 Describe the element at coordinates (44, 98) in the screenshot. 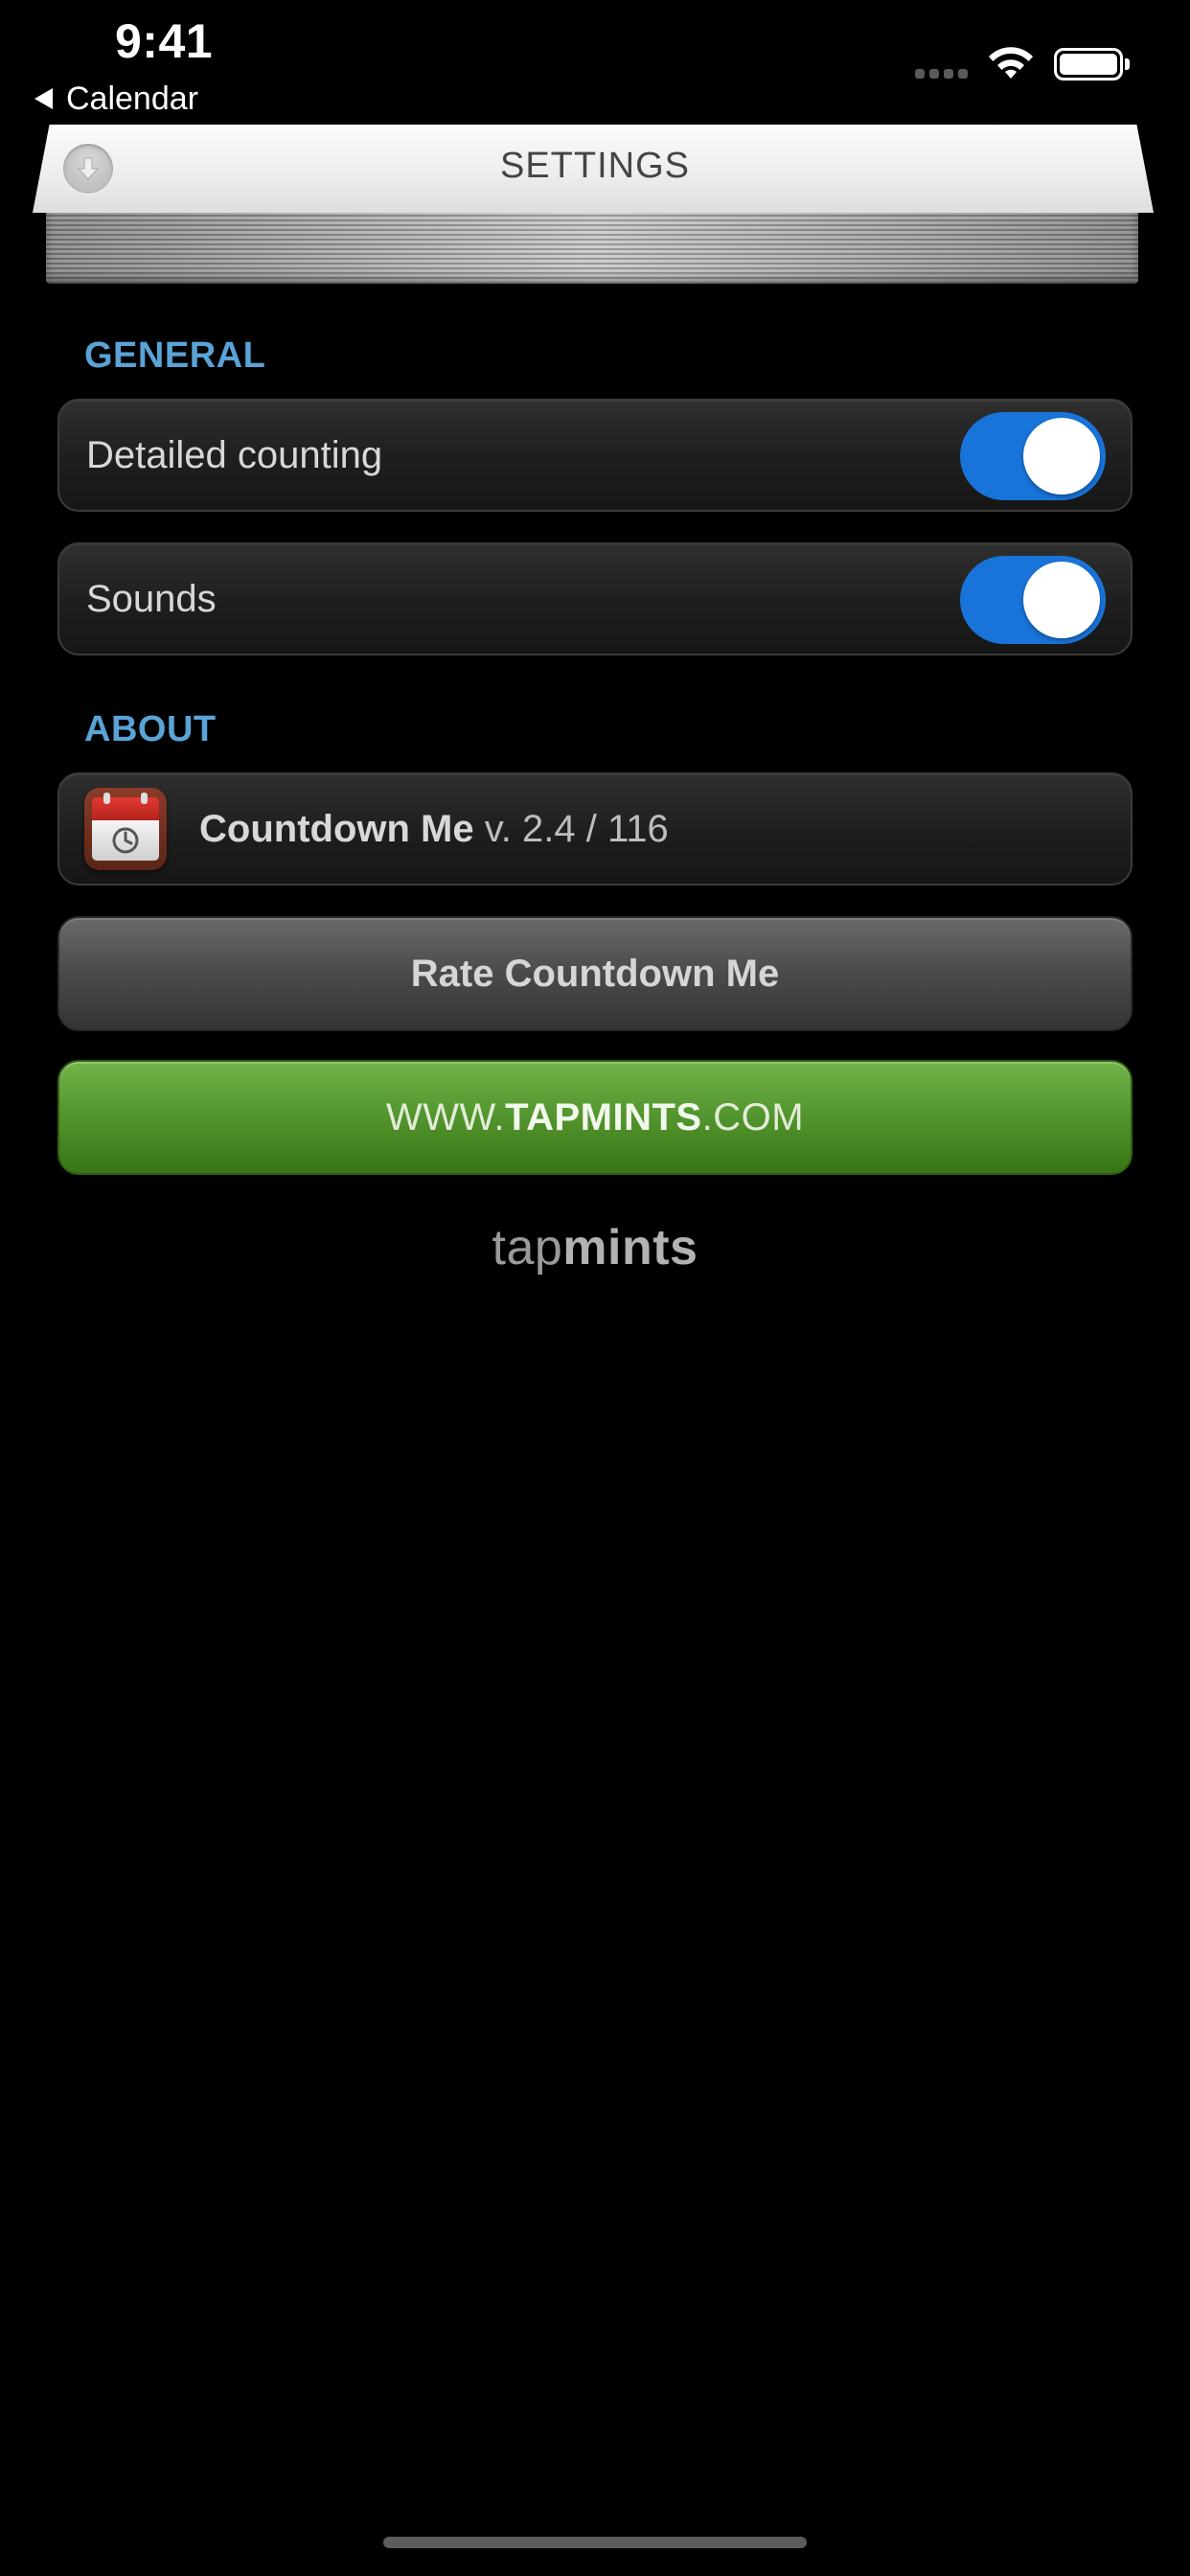

I see `back-arrow-icon` at that location.